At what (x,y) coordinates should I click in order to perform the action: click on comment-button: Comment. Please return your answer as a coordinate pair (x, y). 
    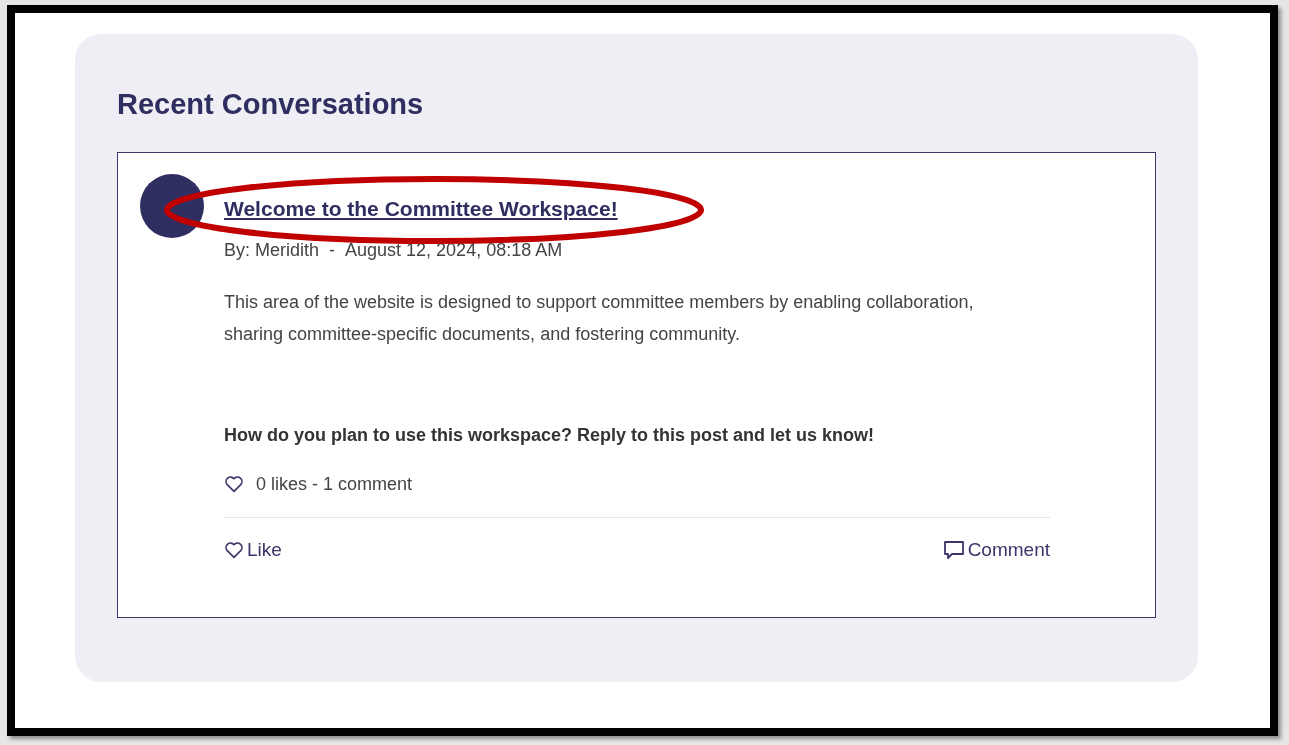
    Looking at the image, I should click on (996, 550).